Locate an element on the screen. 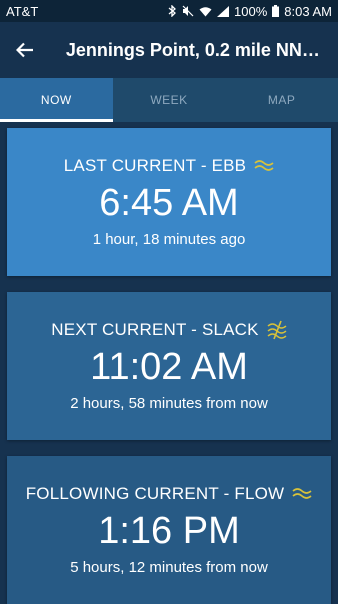 The height and width of the screenshot is (604, 338). flow-waves-icon is located at coordinates (302, 494).